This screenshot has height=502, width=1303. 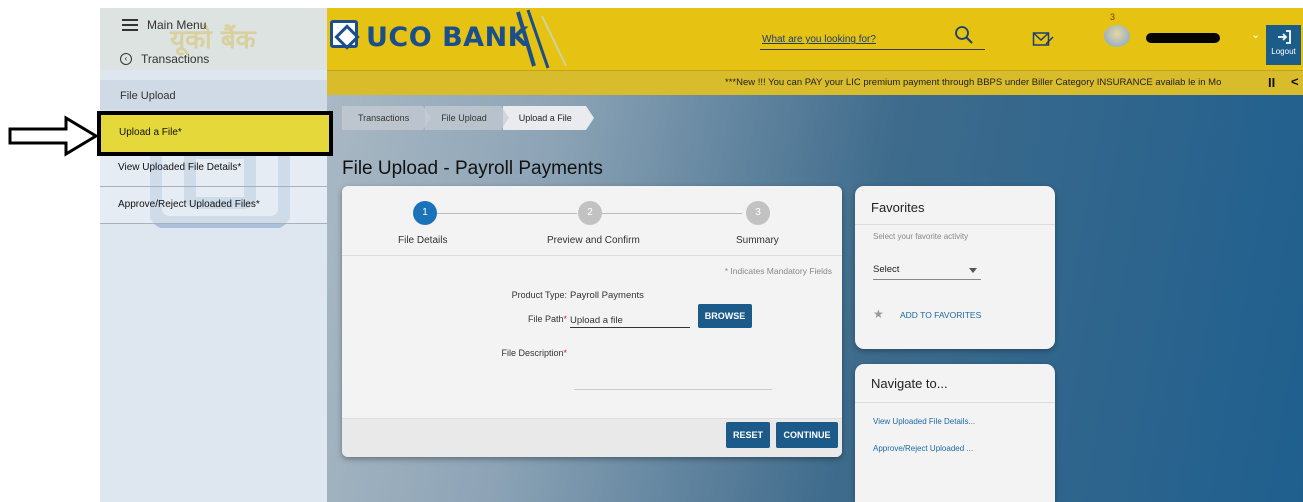 What do you see at coordinates (921, 236) in the screenshot?
I see `favorites-hint: Select your favorite activity` at bounding box center [921, 236].